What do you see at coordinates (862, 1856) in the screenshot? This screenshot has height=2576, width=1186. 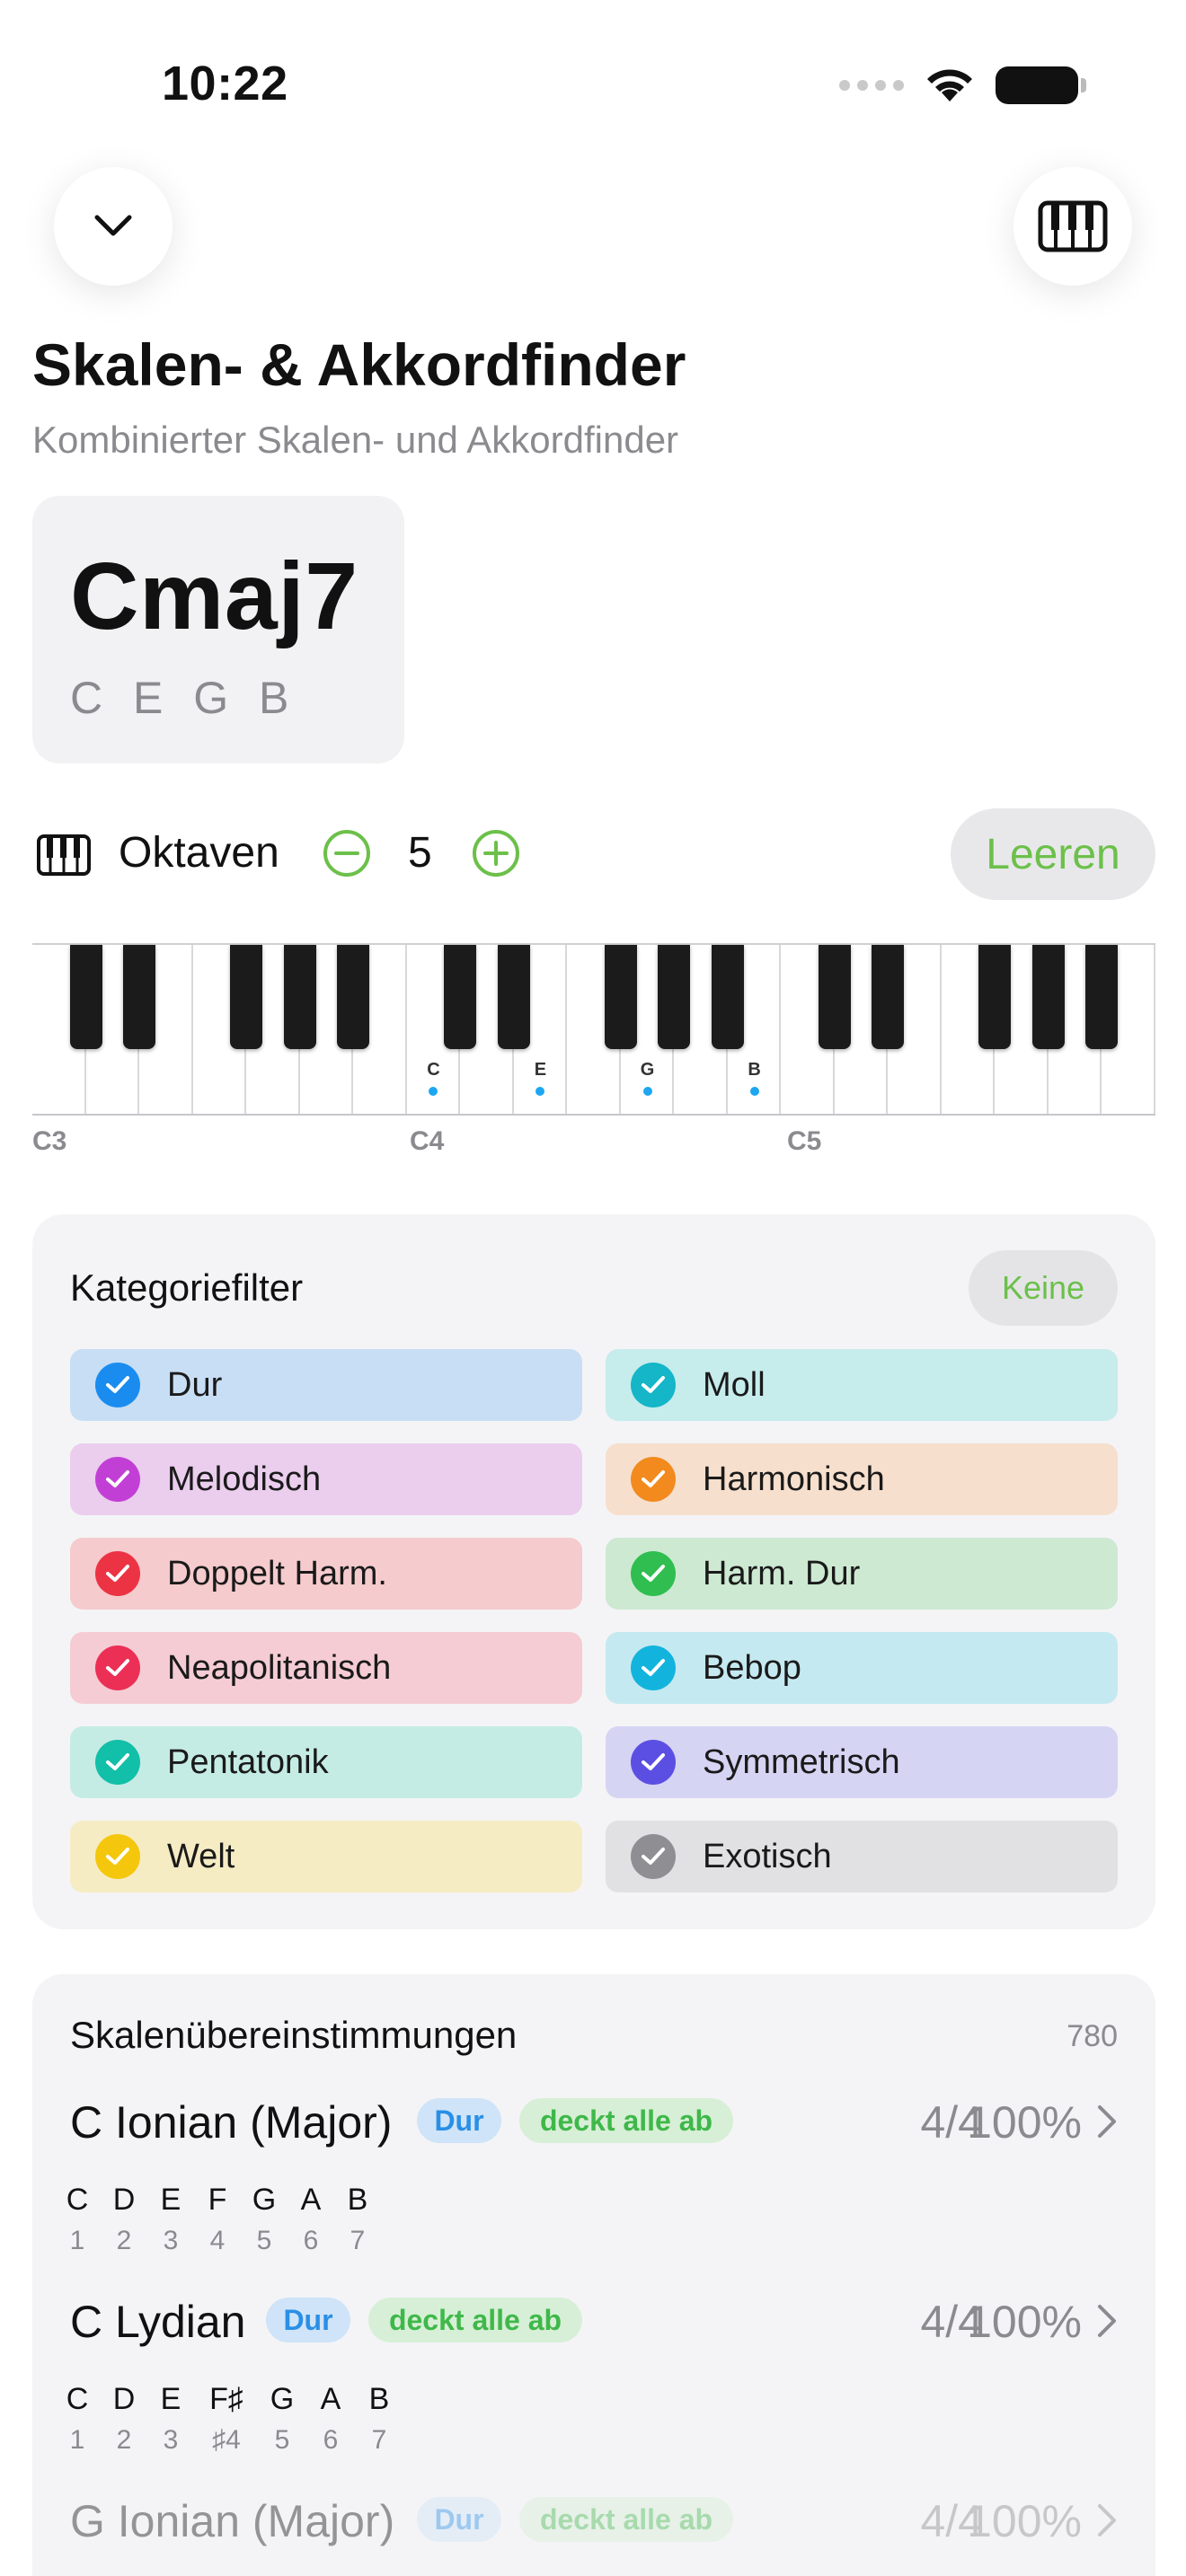 I see `filter-chip-exotisch: Exotisch` at bounding box center [862, 1856].